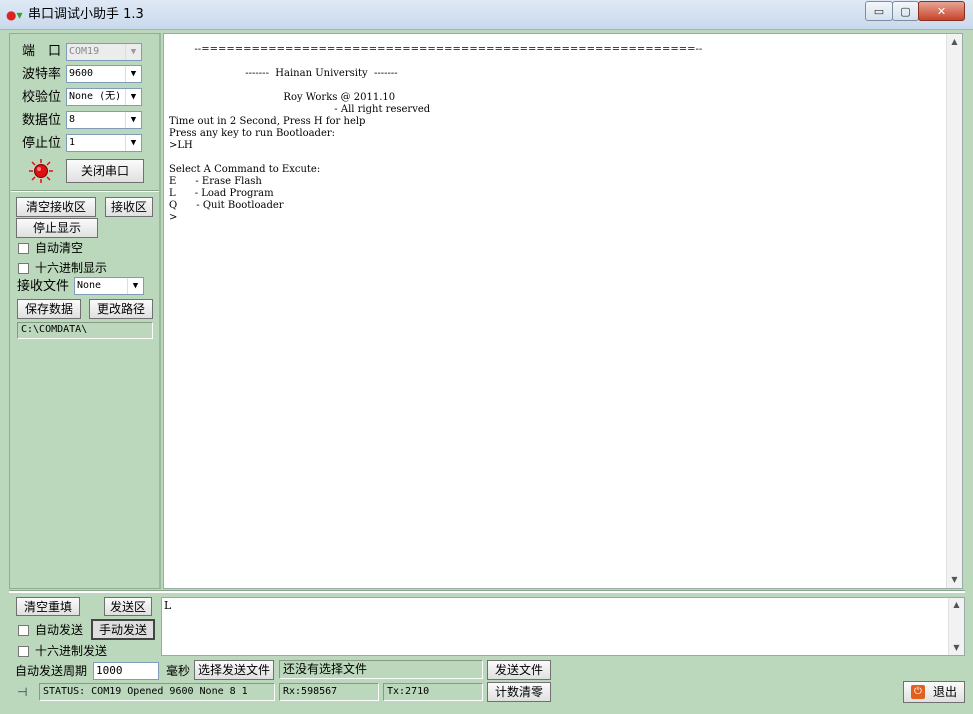 This screenshot has width=973, height=714. Describe the element at coordinates (71, 651) in the screenshot. I see `hex-send-label: 十六进制发送` at that location.